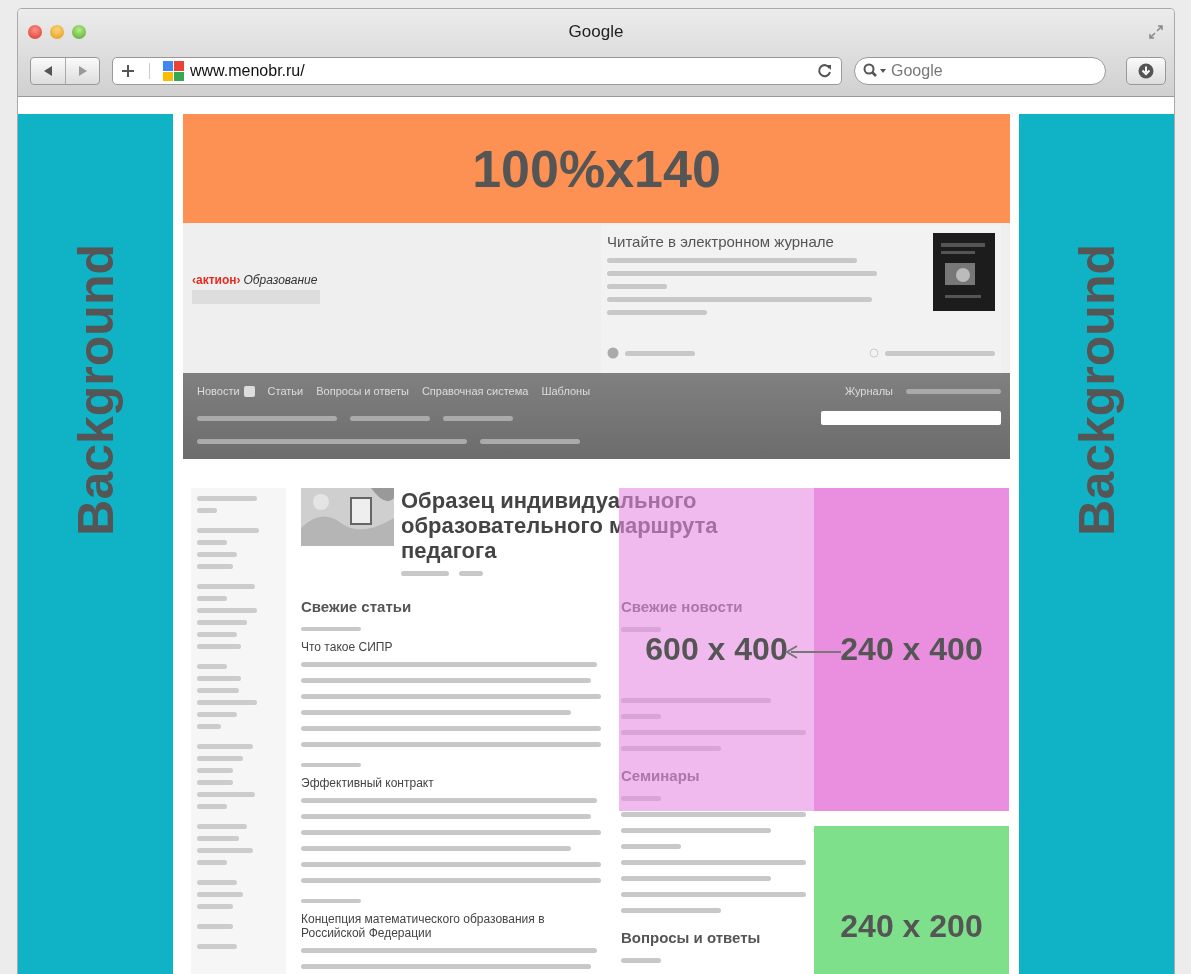 The height and width of the screenshot is (974, 1191). Describe the element at coordinates (451, 647) in the screenshot. I see `article-link: Что такое СИПР` at that location.